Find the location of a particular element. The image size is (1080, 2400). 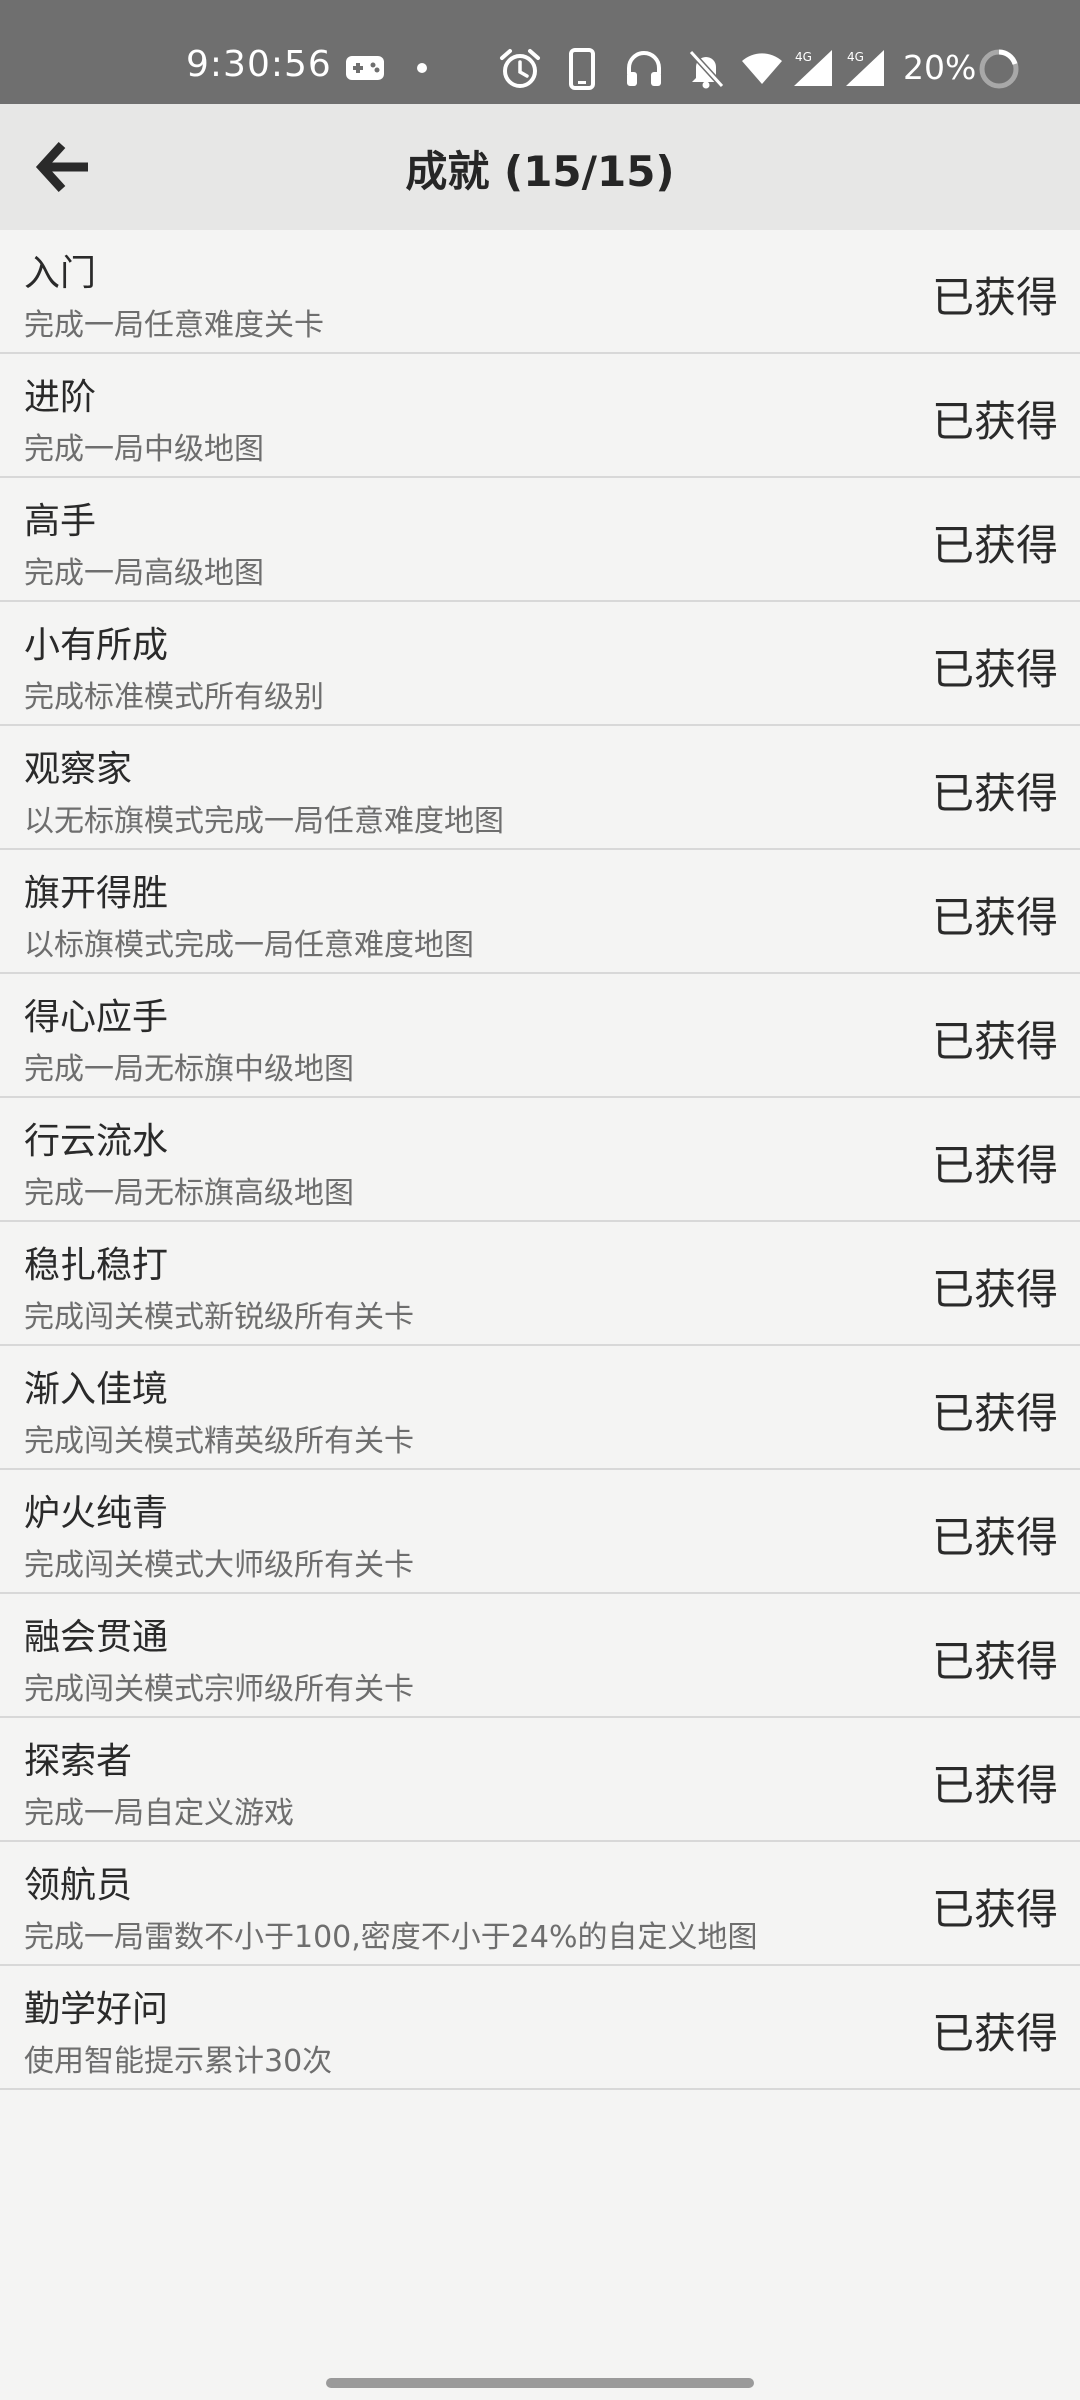

status-bar: 9:30:56 4G 4G 20% is located at coordinates (540, 52).